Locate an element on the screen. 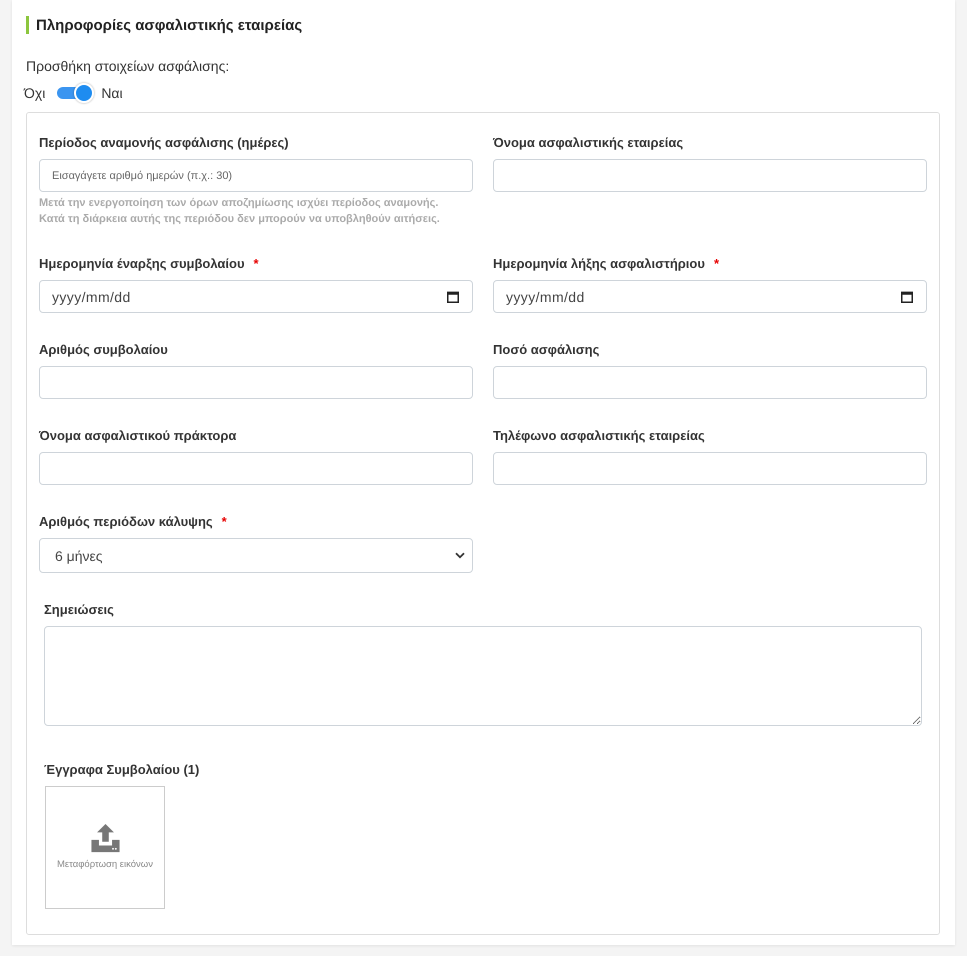  upload-icon is located at coordinates (105, 838).